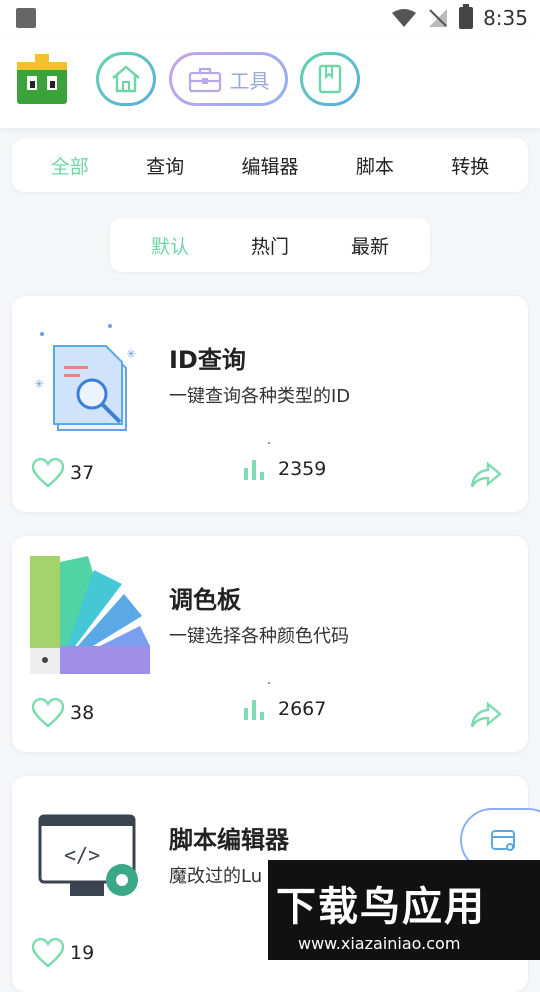 The height and width of the screenshot is (992, 540). I want to click on color-palette-icon, so click(90, 615).